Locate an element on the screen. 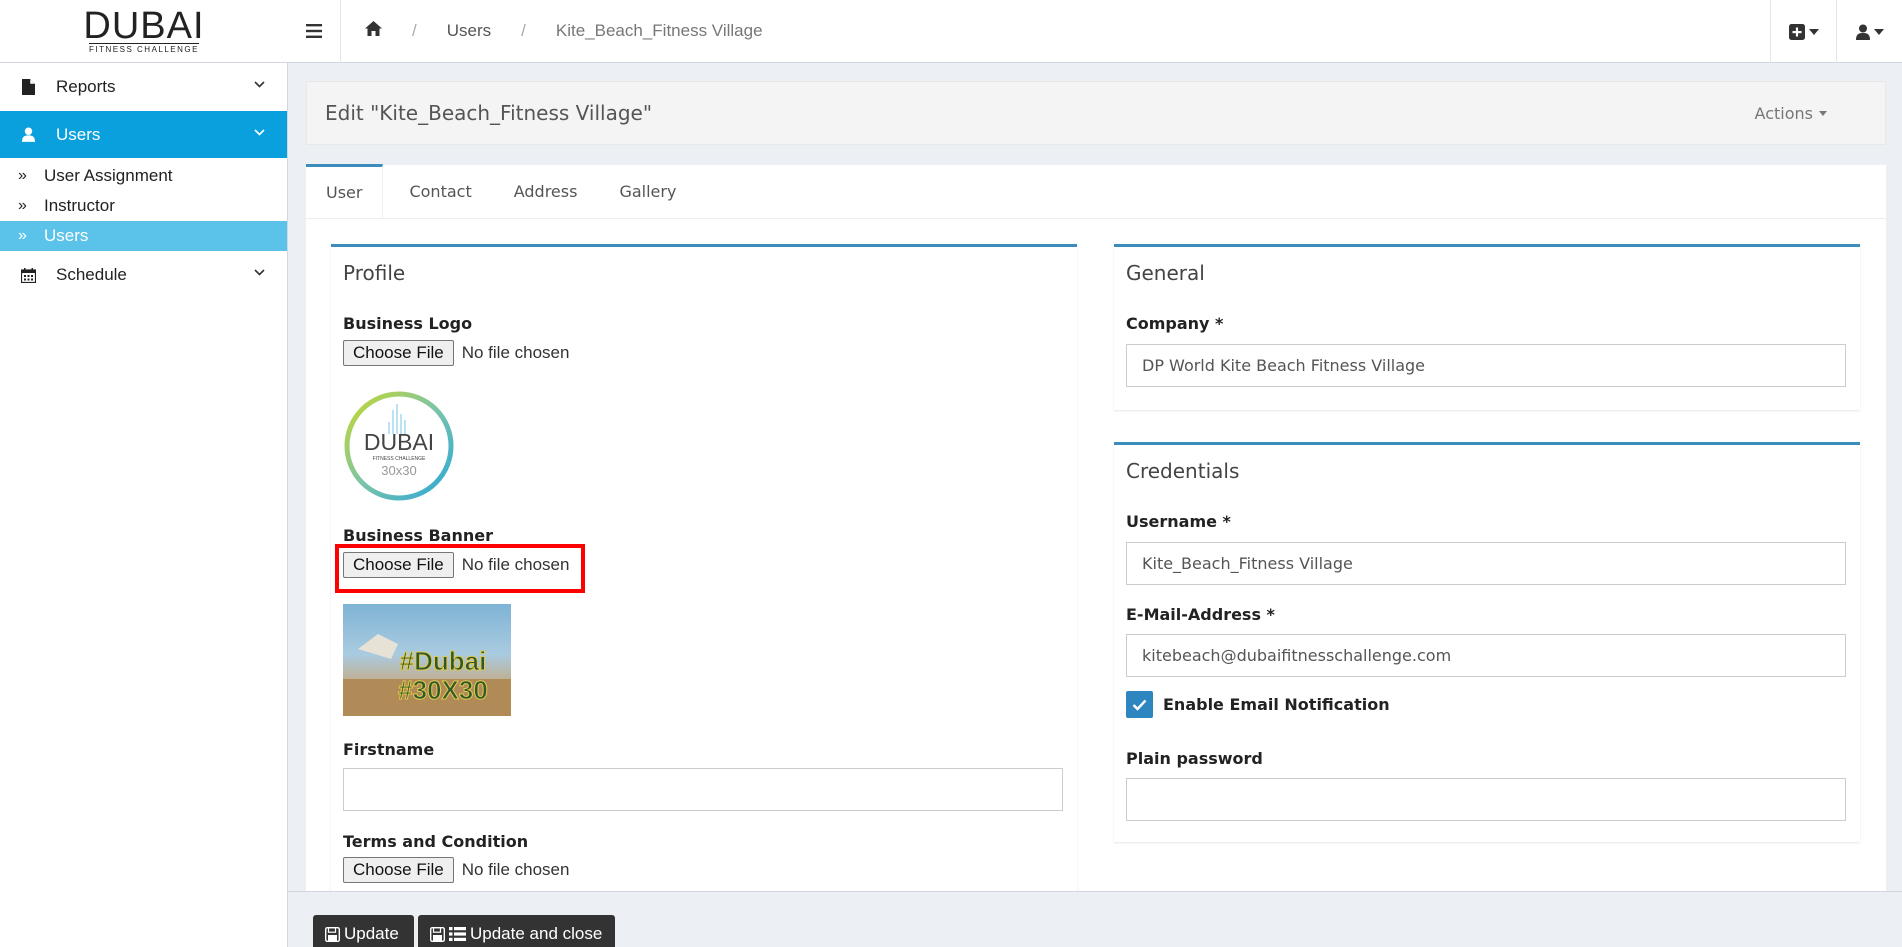 The height and width of the screenshot is (947, 1902). brand-logo-sub: FITNESS CHALLENGE is located at coordinates (144, 48).